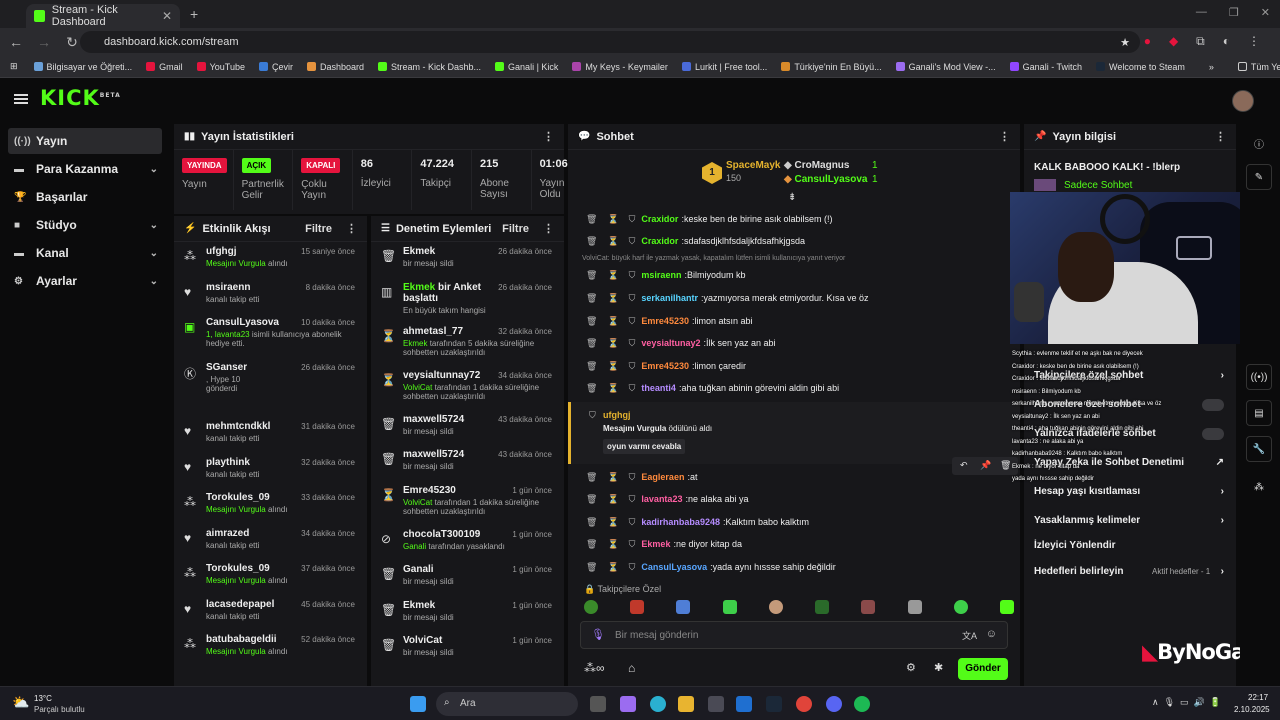 Image resolution: width=1280 pixels, height=720 pixels. I want to click on highlight-user: ufghgj, so click(617, 415).